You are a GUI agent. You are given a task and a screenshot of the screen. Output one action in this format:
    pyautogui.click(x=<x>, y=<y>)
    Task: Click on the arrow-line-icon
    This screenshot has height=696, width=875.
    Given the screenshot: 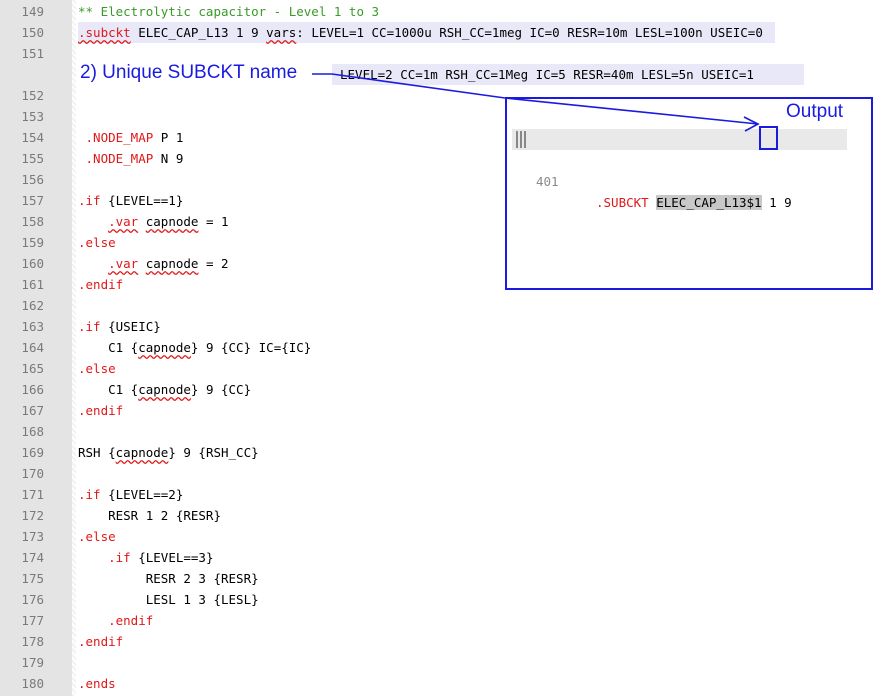 What is the action you would take?
    pyautogui.click(x=535, y=99)
    